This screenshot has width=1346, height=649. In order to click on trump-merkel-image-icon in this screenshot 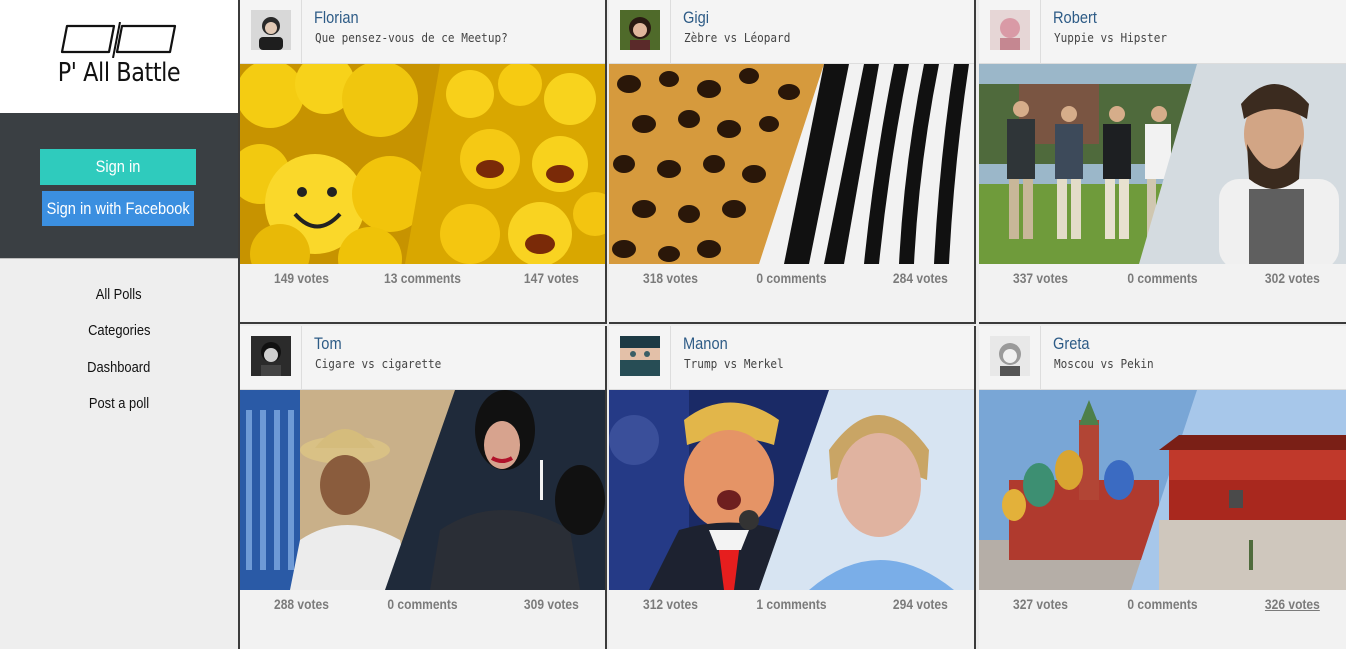, I will do `click(791, 490)`.